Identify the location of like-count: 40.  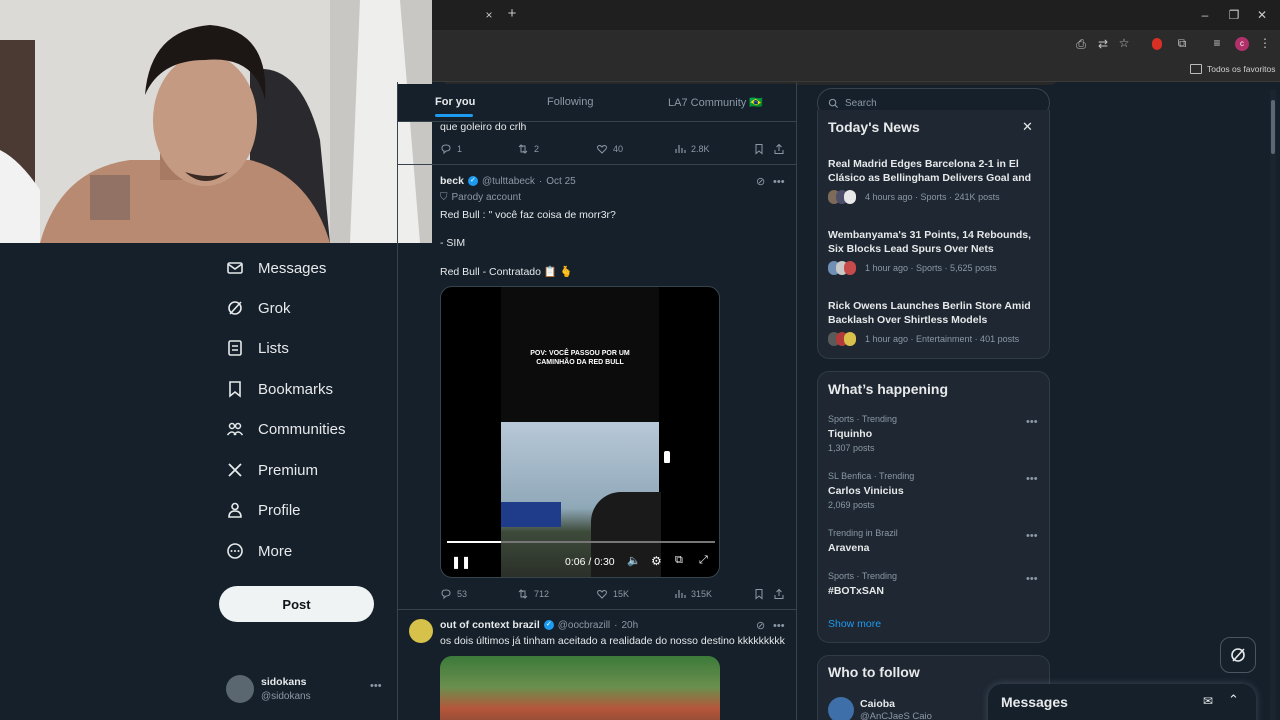
(618, 149).